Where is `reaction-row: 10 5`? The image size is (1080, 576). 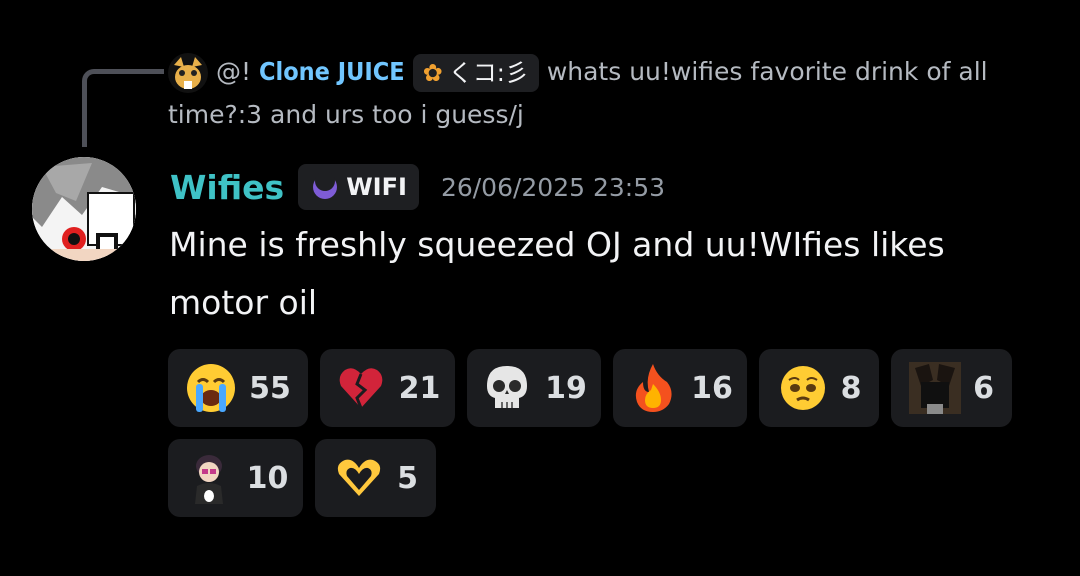
reaction-row: 10 5 is located at coordinates (608, 478).